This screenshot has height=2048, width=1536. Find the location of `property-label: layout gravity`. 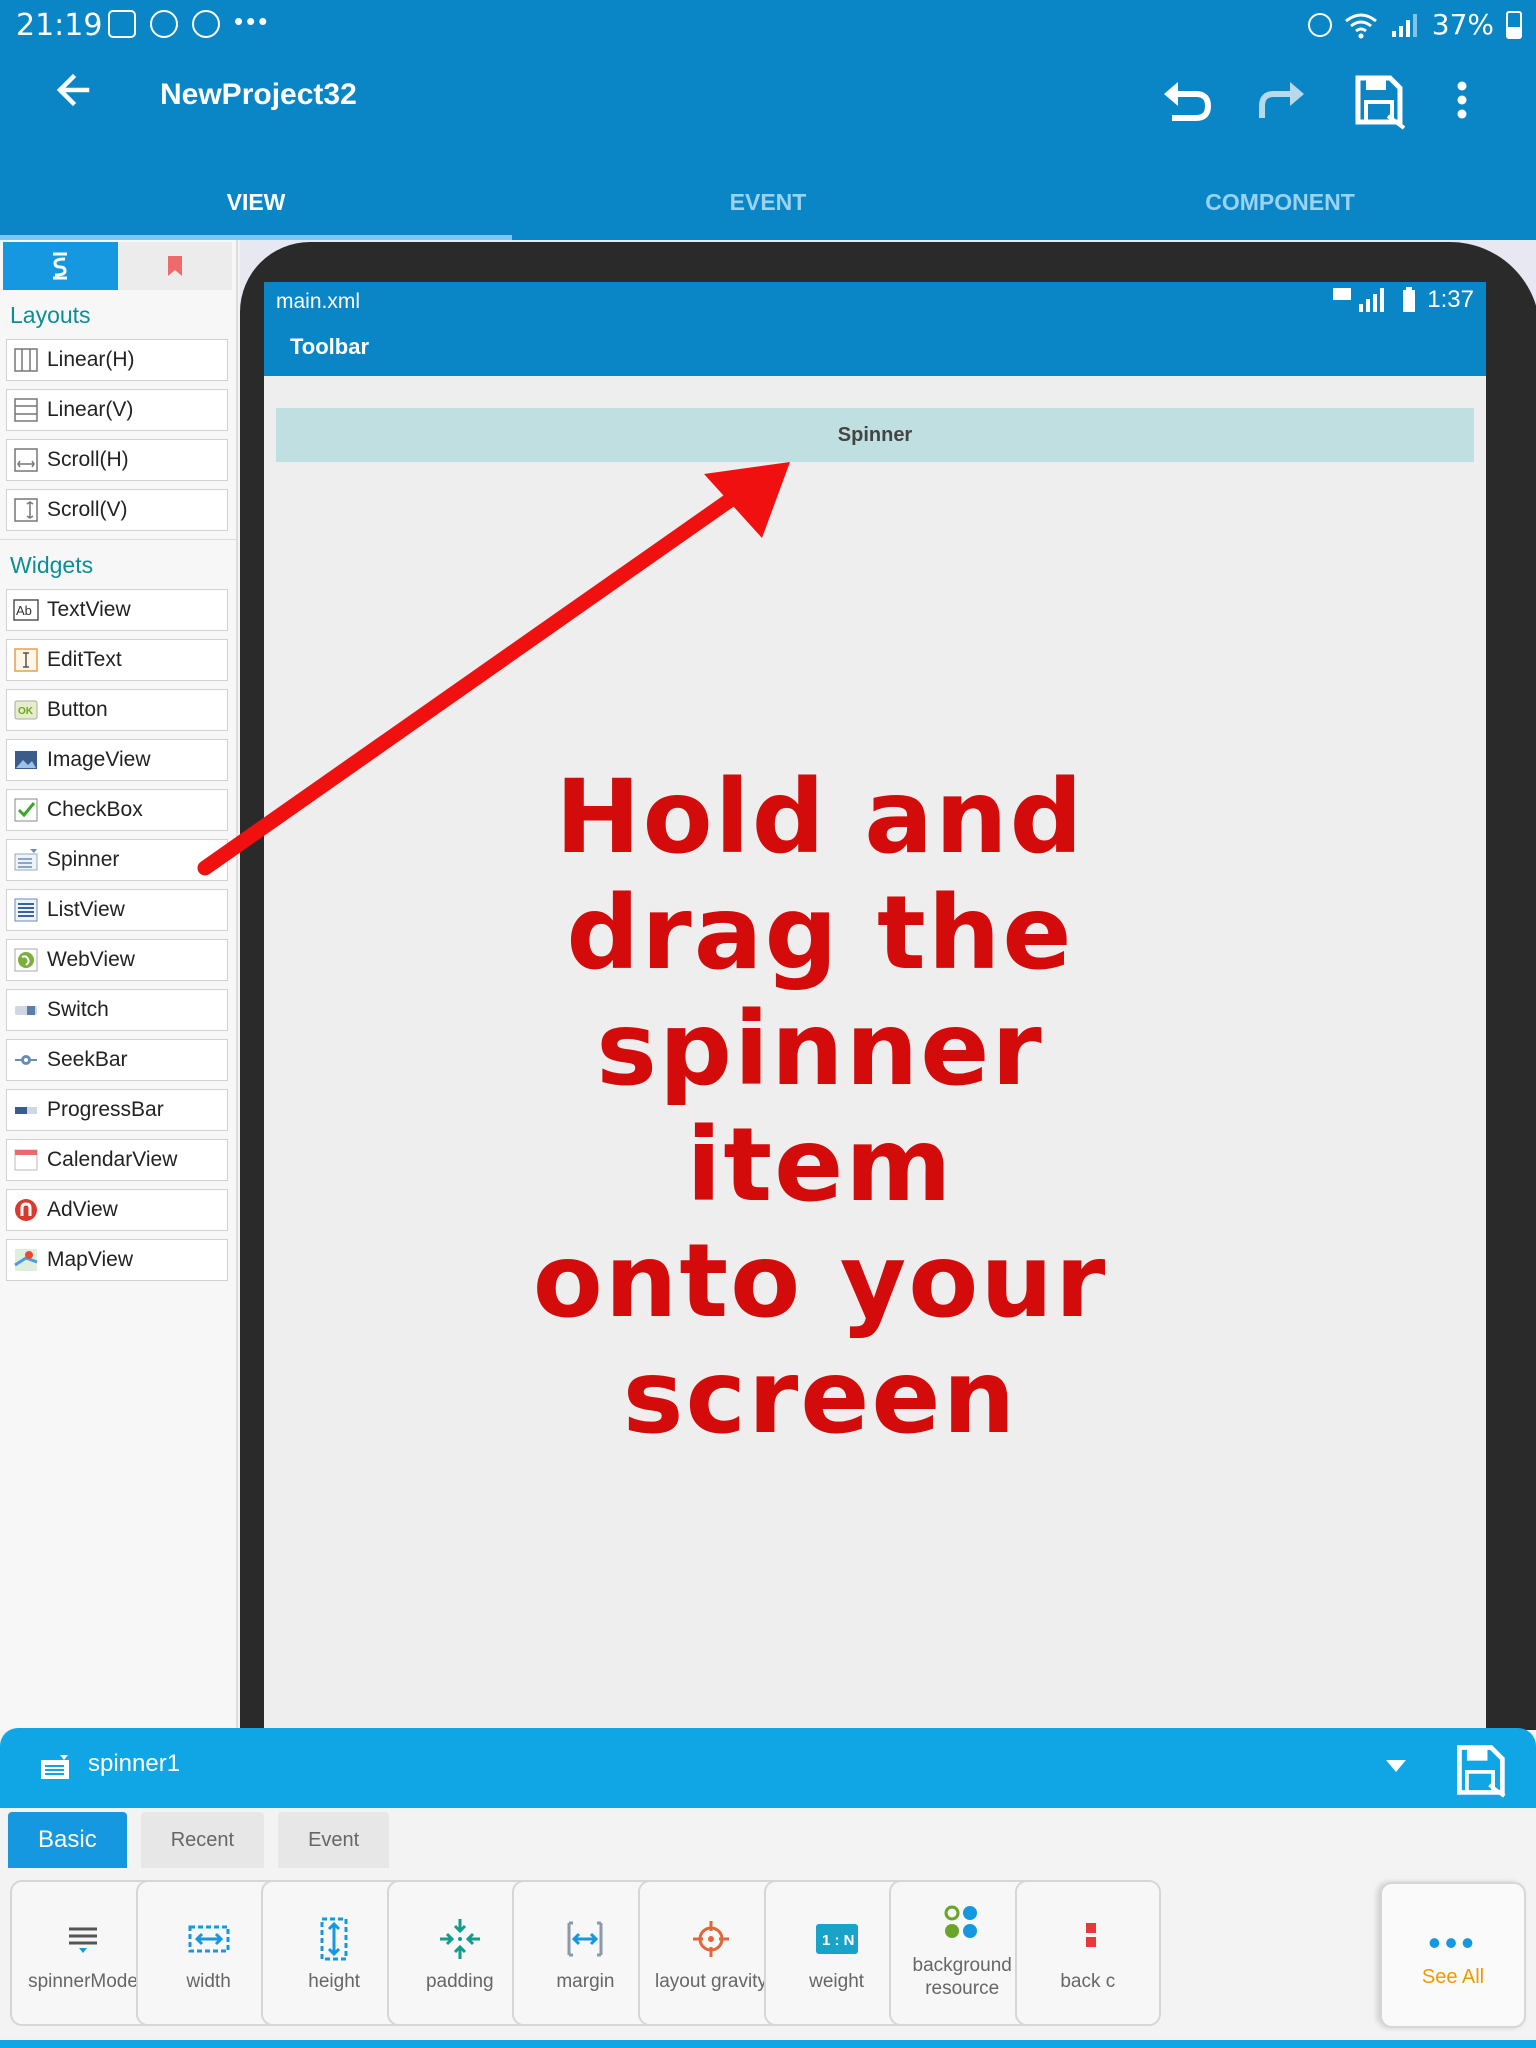

property-label: layout gravity is located at coordinates (711, 1981).